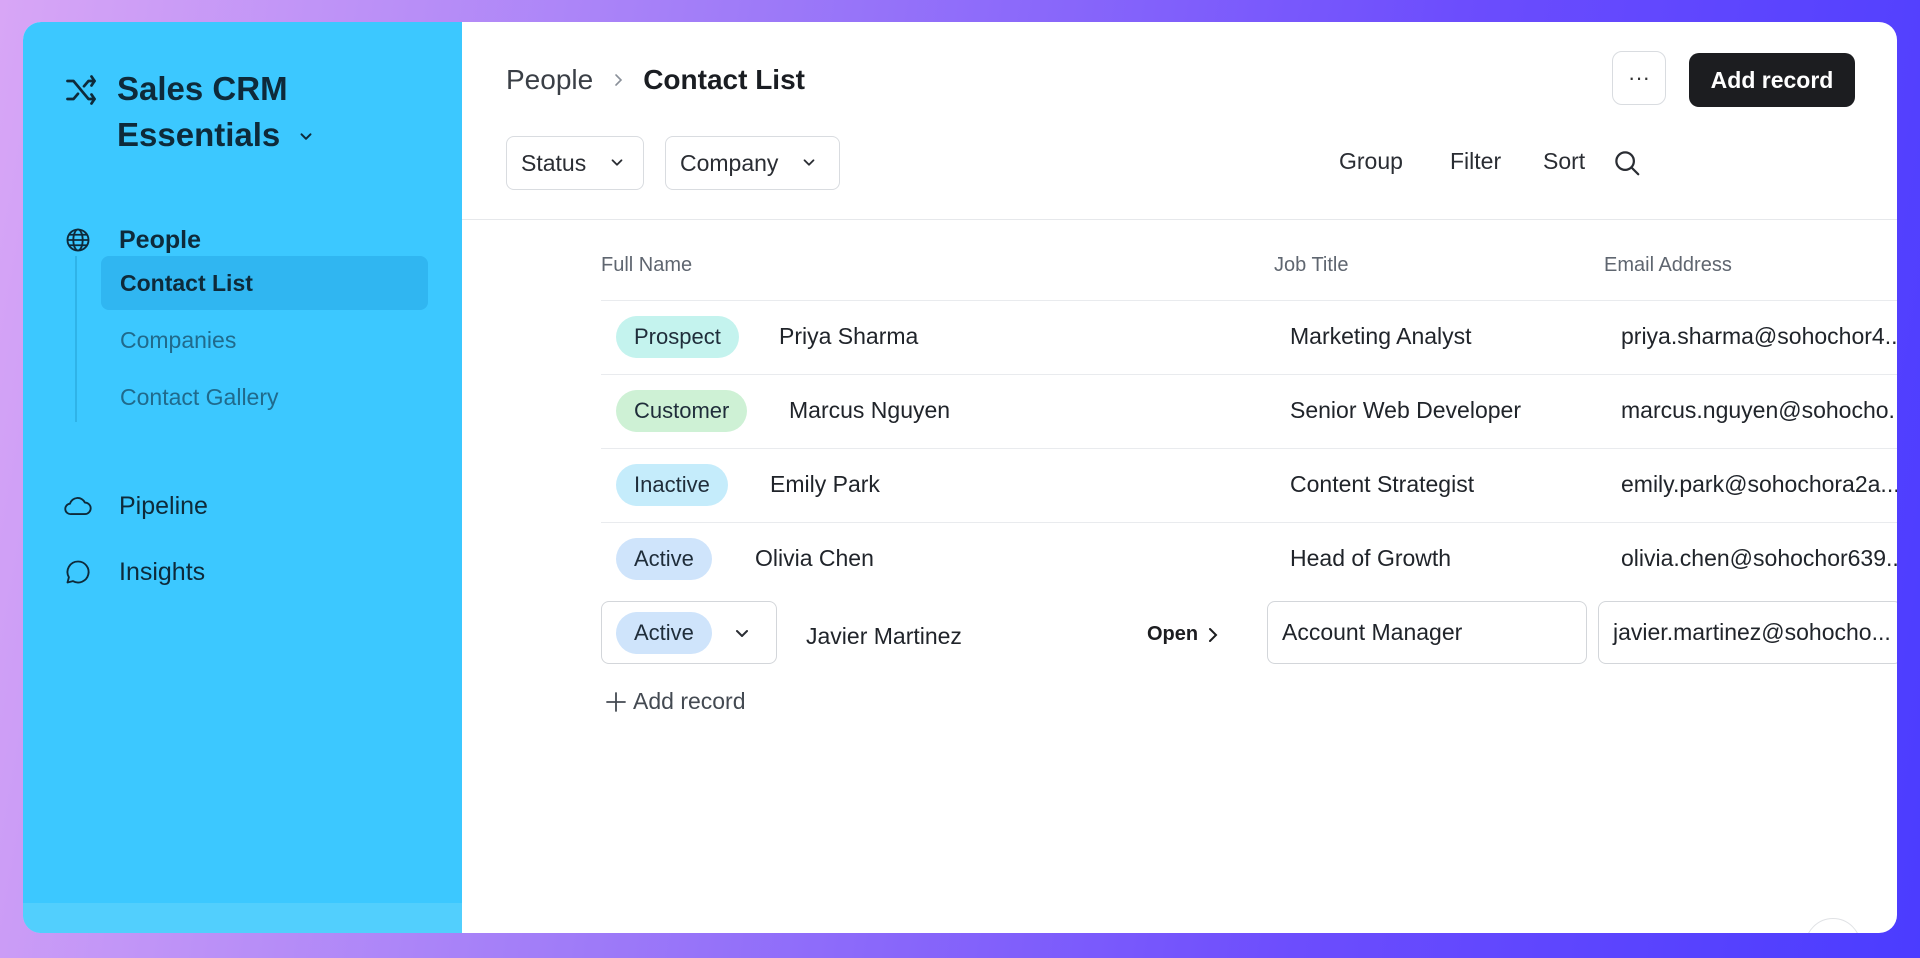  Describe the element at coordinates (1772, 80) in the screenshot. I see `add-record-button: Add record` at that location.